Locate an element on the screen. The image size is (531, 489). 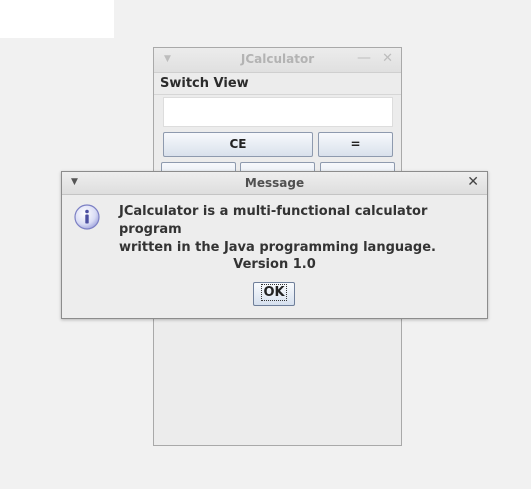
ok-label: OK is located at coordinates (274, 292).